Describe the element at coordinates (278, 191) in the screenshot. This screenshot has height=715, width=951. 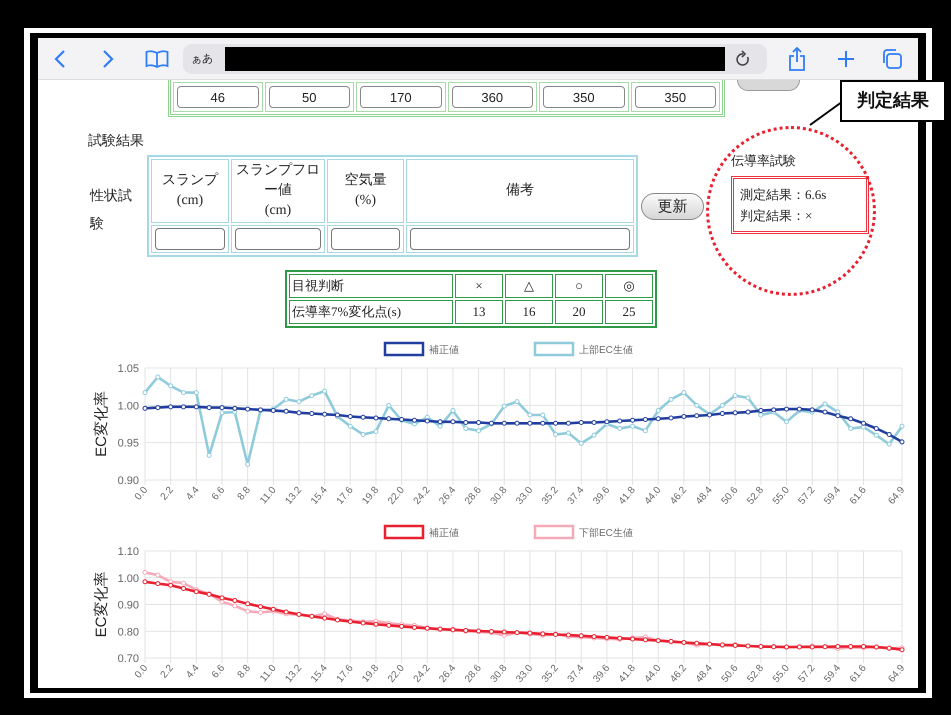
I see `column-header: スランプフロー値 (cm)` at that location.